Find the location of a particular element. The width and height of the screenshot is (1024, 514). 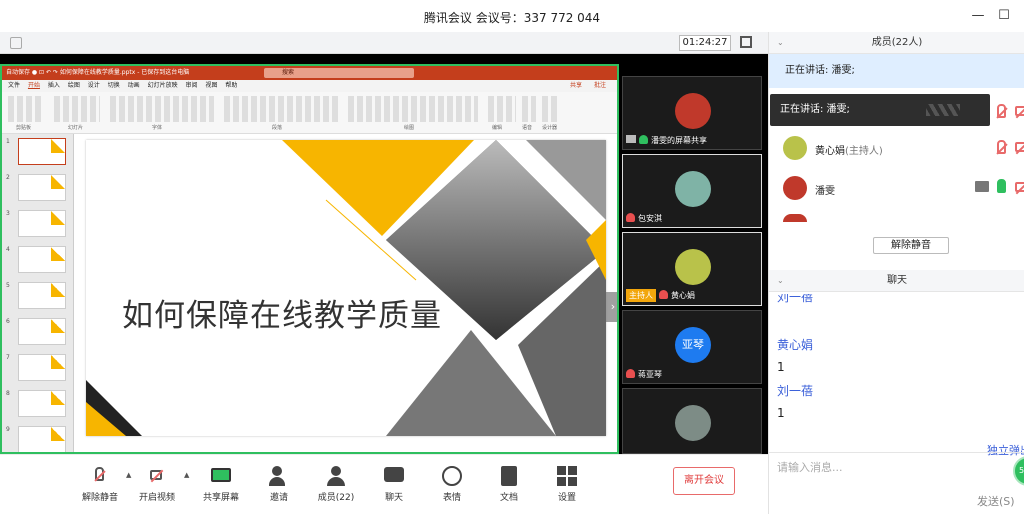

send-button: 发送(S) is located at coordinates (996, 501).